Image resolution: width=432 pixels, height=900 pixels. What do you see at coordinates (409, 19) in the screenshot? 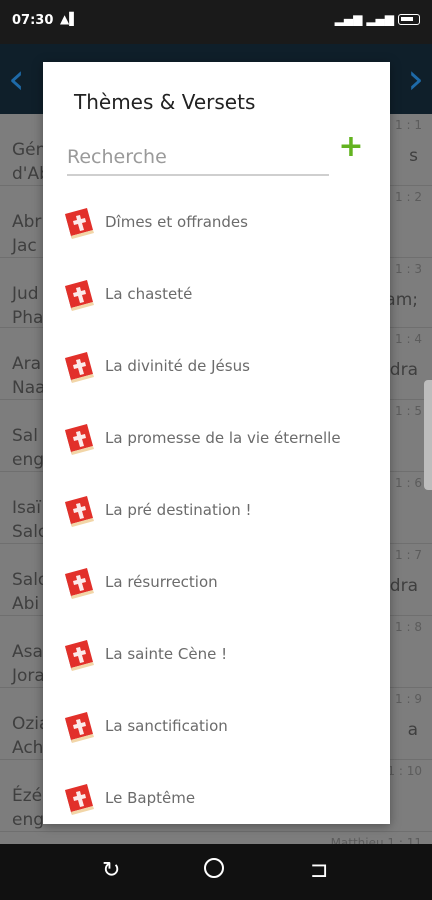
I see `battery-icon` at bounding box center [409, 19].